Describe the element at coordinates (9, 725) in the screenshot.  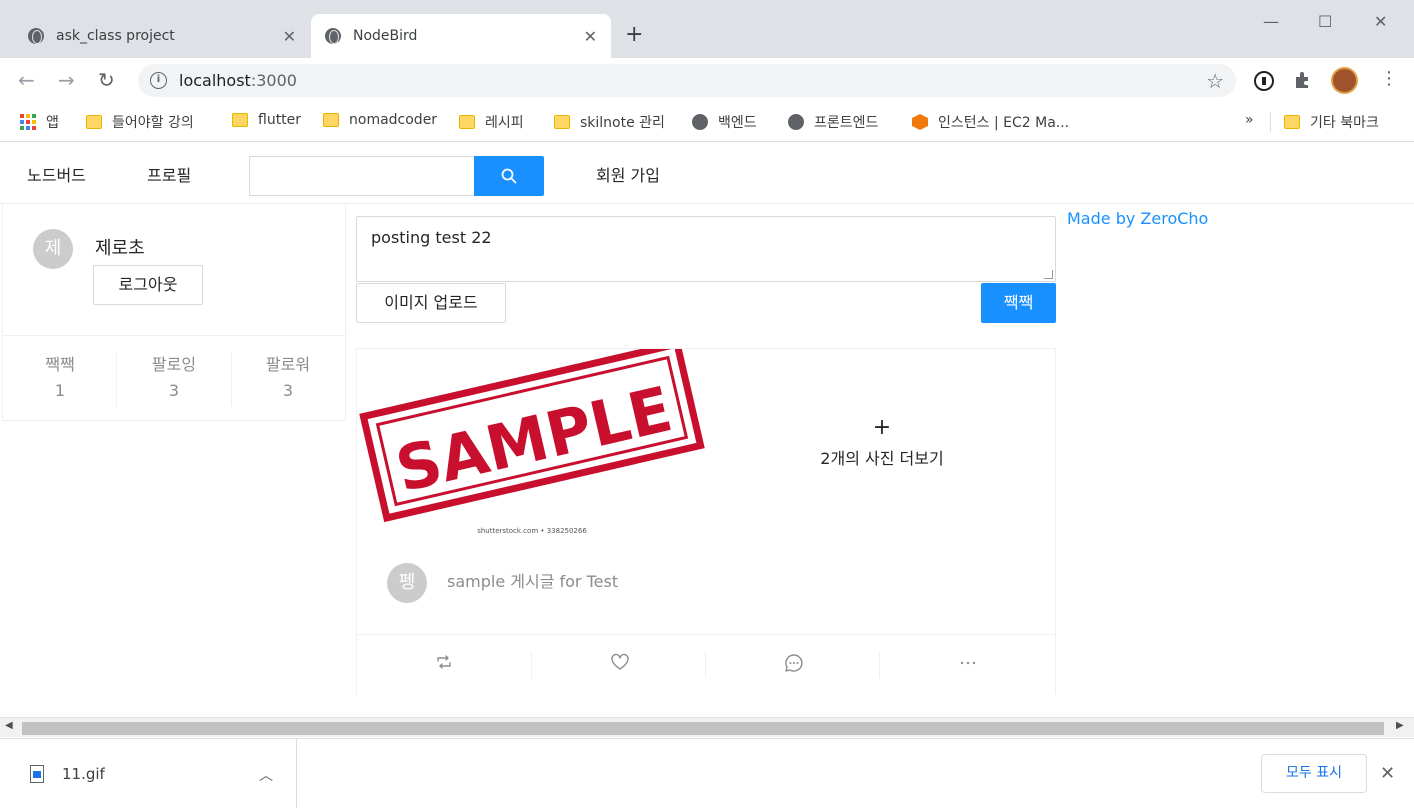
I see `scroll-left-icon: ◀` at that location.